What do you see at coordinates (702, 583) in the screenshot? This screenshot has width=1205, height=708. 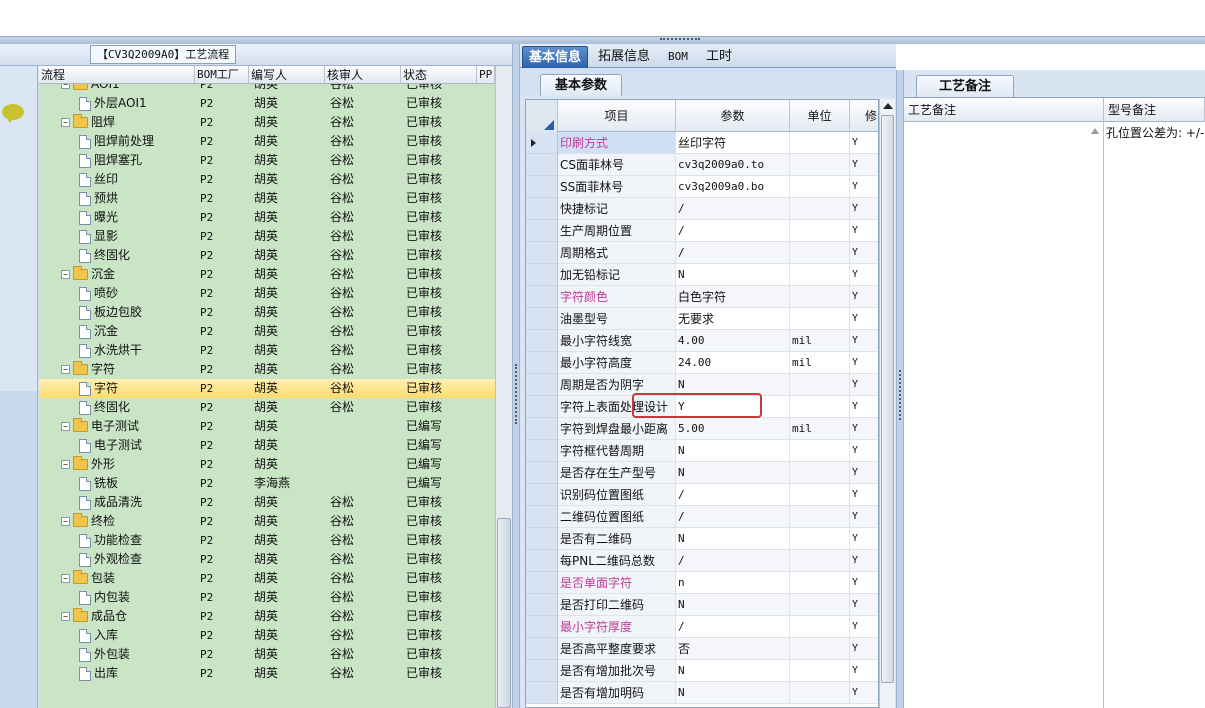 I see `param-row: 是否单面字符 n Y` at bounding box center [702, 583].